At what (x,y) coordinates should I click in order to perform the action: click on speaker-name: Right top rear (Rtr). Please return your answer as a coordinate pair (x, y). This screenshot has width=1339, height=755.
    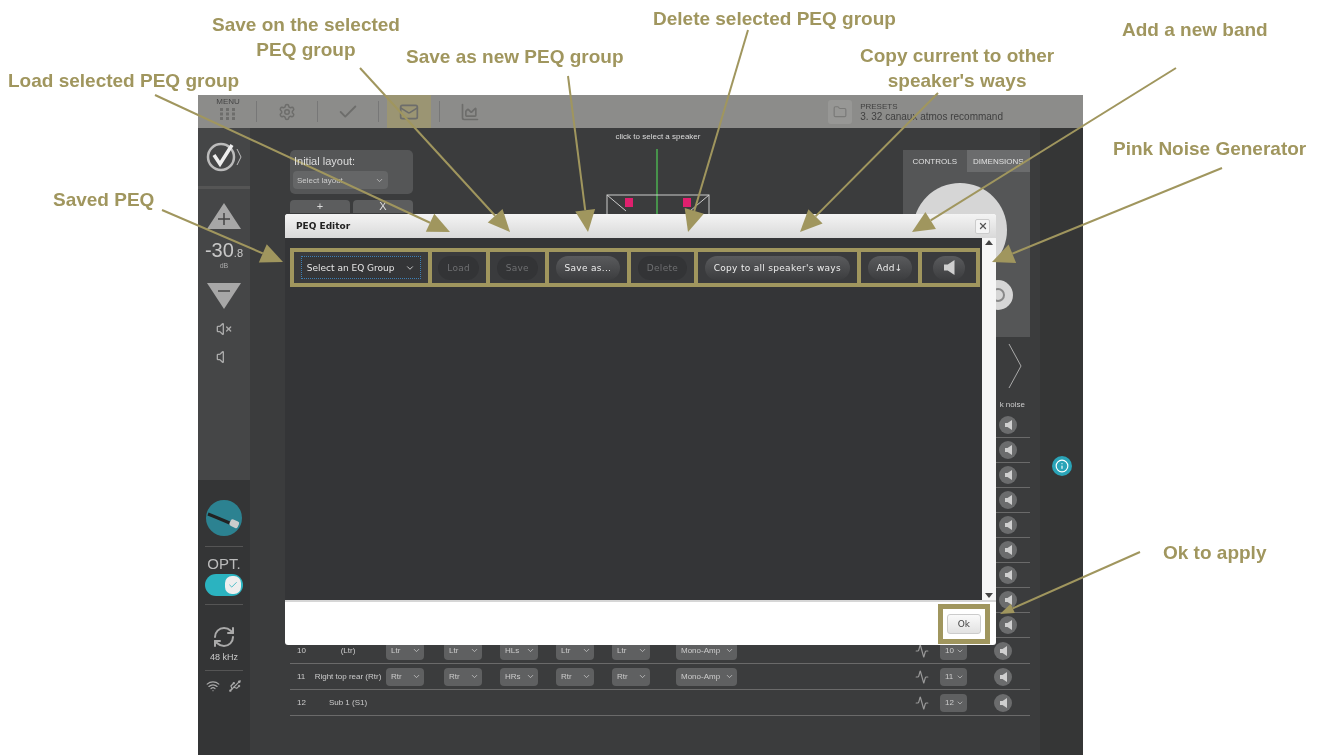
    Looking at the image, I should click on (348, 676).